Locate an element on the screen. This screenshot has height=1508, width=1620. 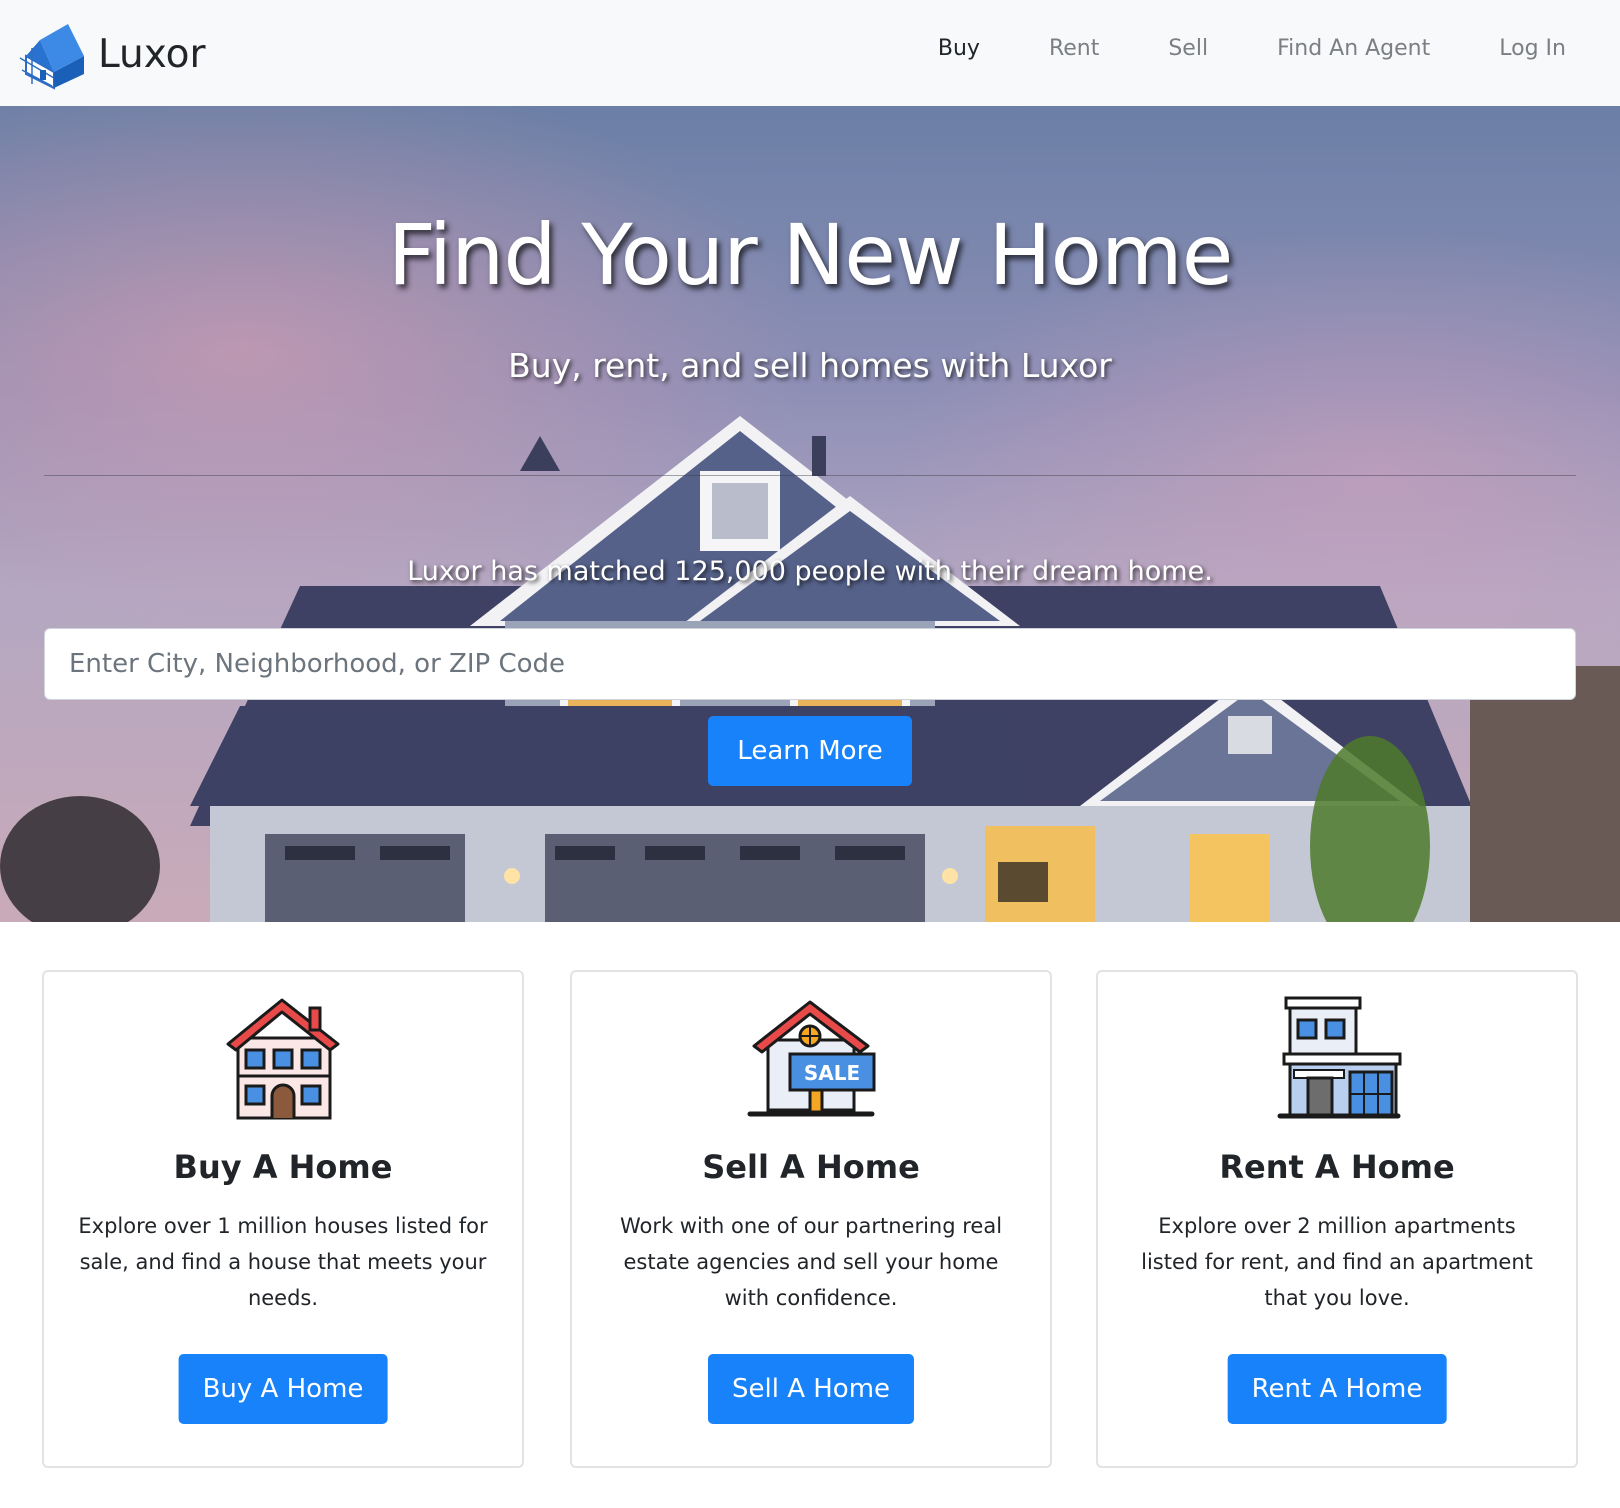
card-title: Sell A Home is located at coordinates (811, 1167).